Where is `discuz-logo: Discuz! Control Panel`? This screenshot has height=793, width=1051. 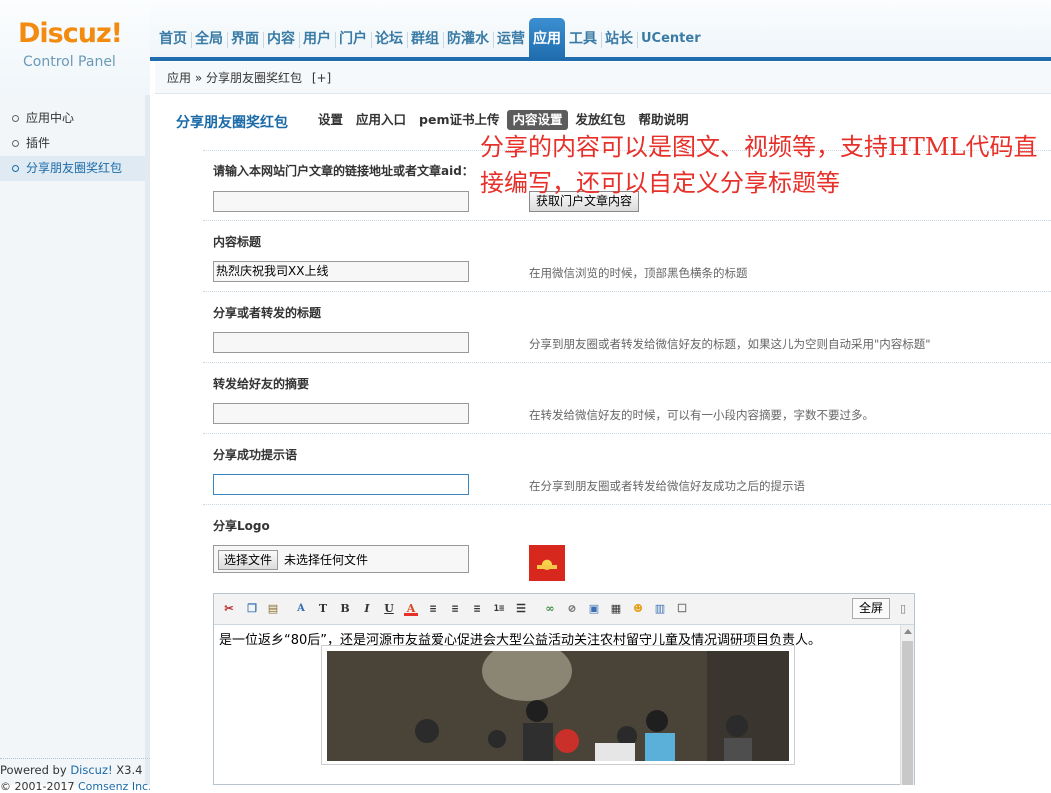 discuz-logo: Discuz! Control Panel is located at coordinates (75, 47).